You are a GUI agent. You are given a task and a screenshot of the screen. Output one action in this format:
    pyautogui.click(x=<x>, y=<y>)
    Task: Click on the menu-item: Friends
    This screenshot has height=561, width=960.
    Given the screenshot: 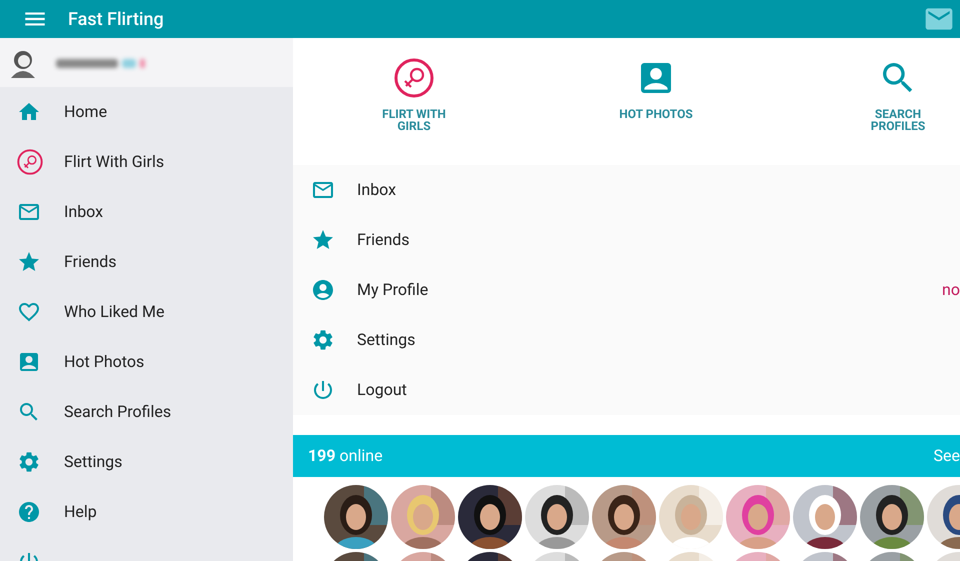 What is the action you would take?
    pyautogui.click(x=383, y=240)
    